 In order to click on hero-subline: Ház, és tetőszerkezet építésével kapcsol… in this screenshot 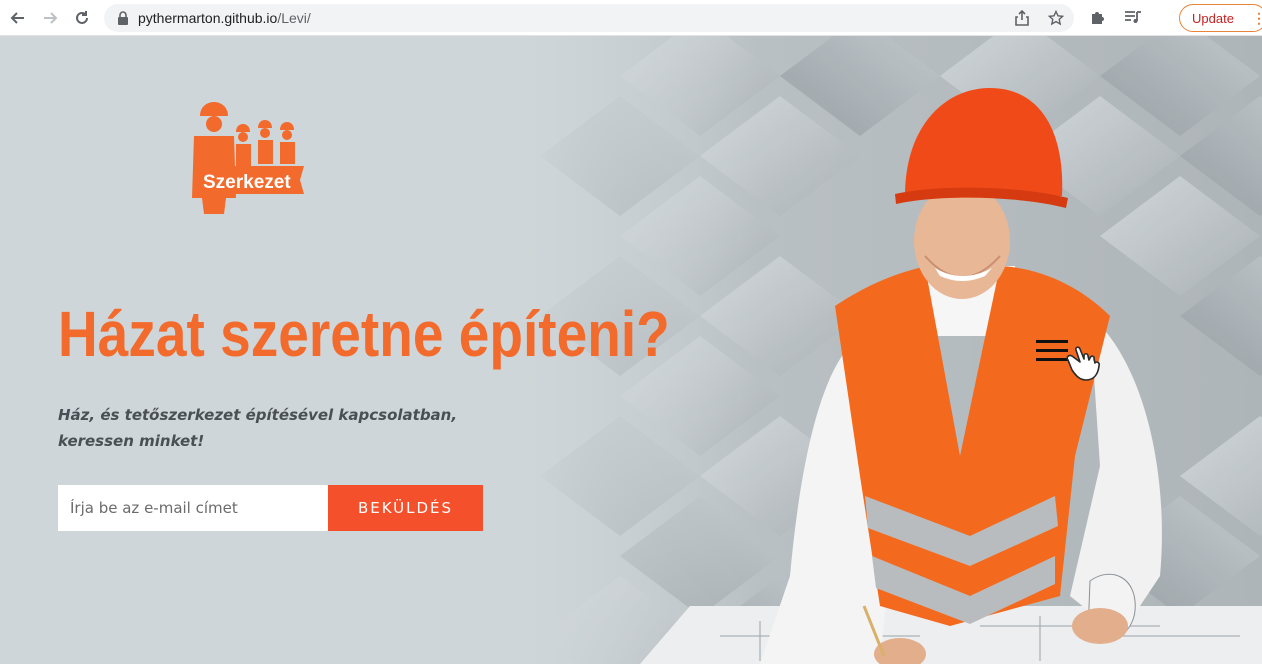, I will do `click(258, 428)`.